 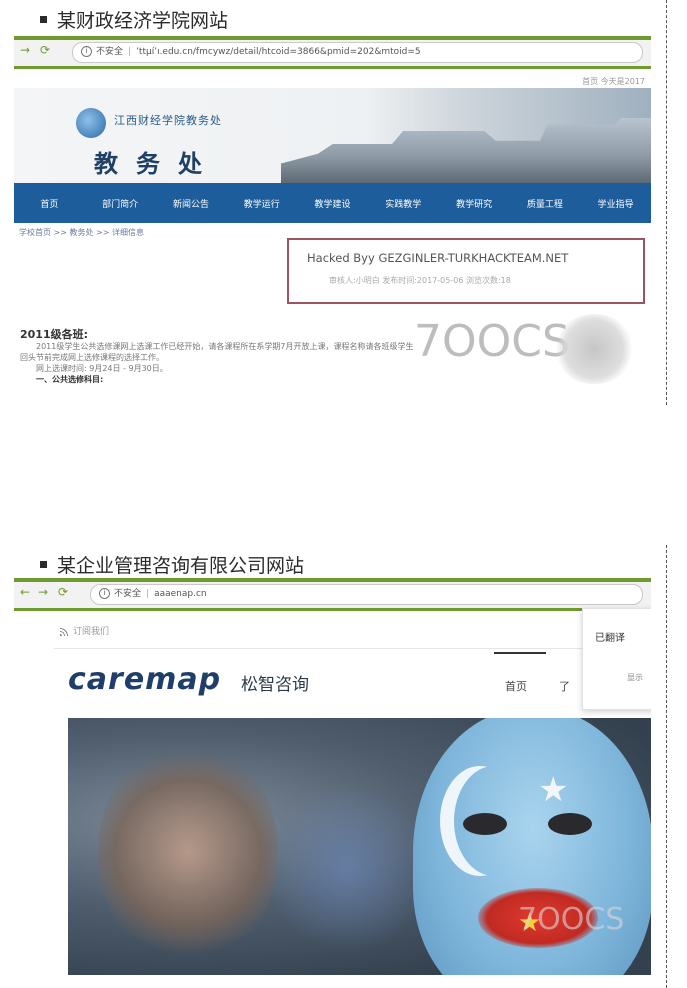 What do you see at coordinates (613, 81) in the screenshot?
I see `date-text: 首页 今天是2017` at bounding box center [613, 81].